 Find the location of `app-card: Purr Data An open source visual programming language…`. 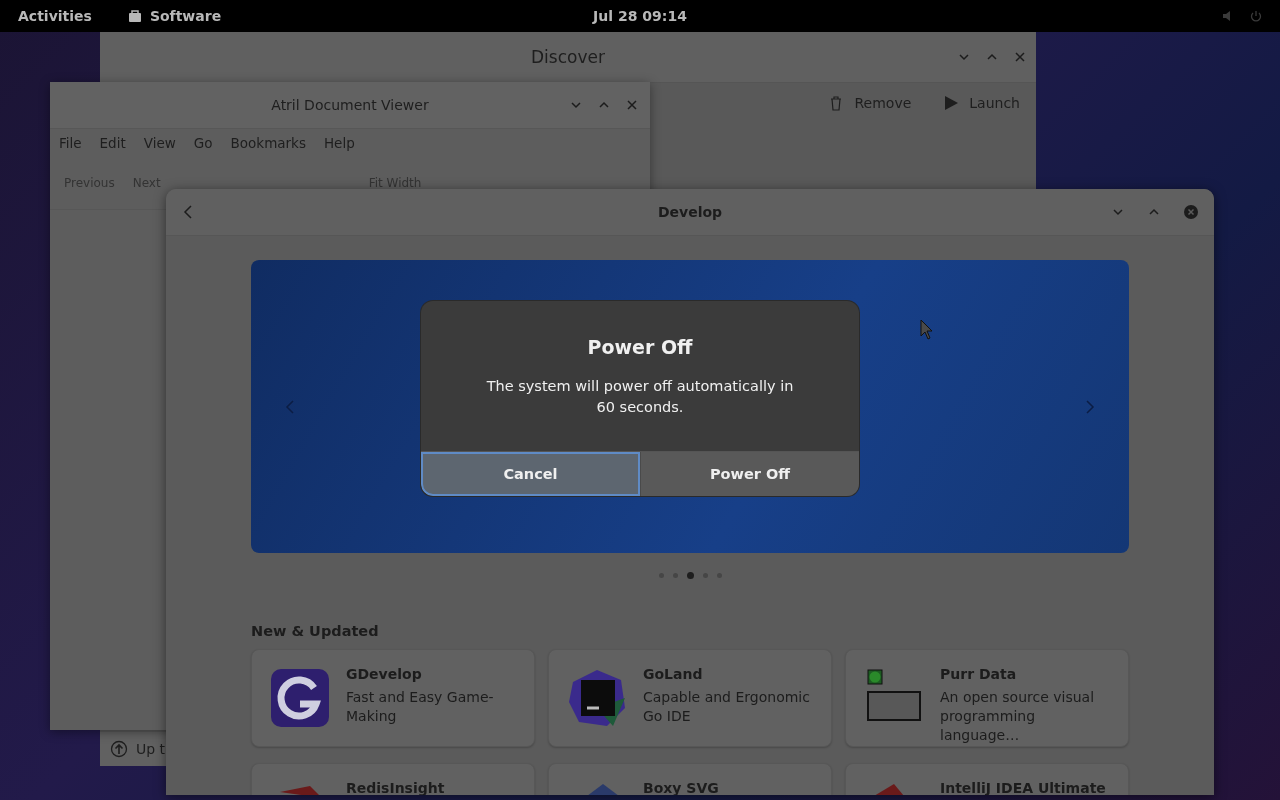

app-card: Purr Data An open source visual programming language… is located at coordinates (987, 698).